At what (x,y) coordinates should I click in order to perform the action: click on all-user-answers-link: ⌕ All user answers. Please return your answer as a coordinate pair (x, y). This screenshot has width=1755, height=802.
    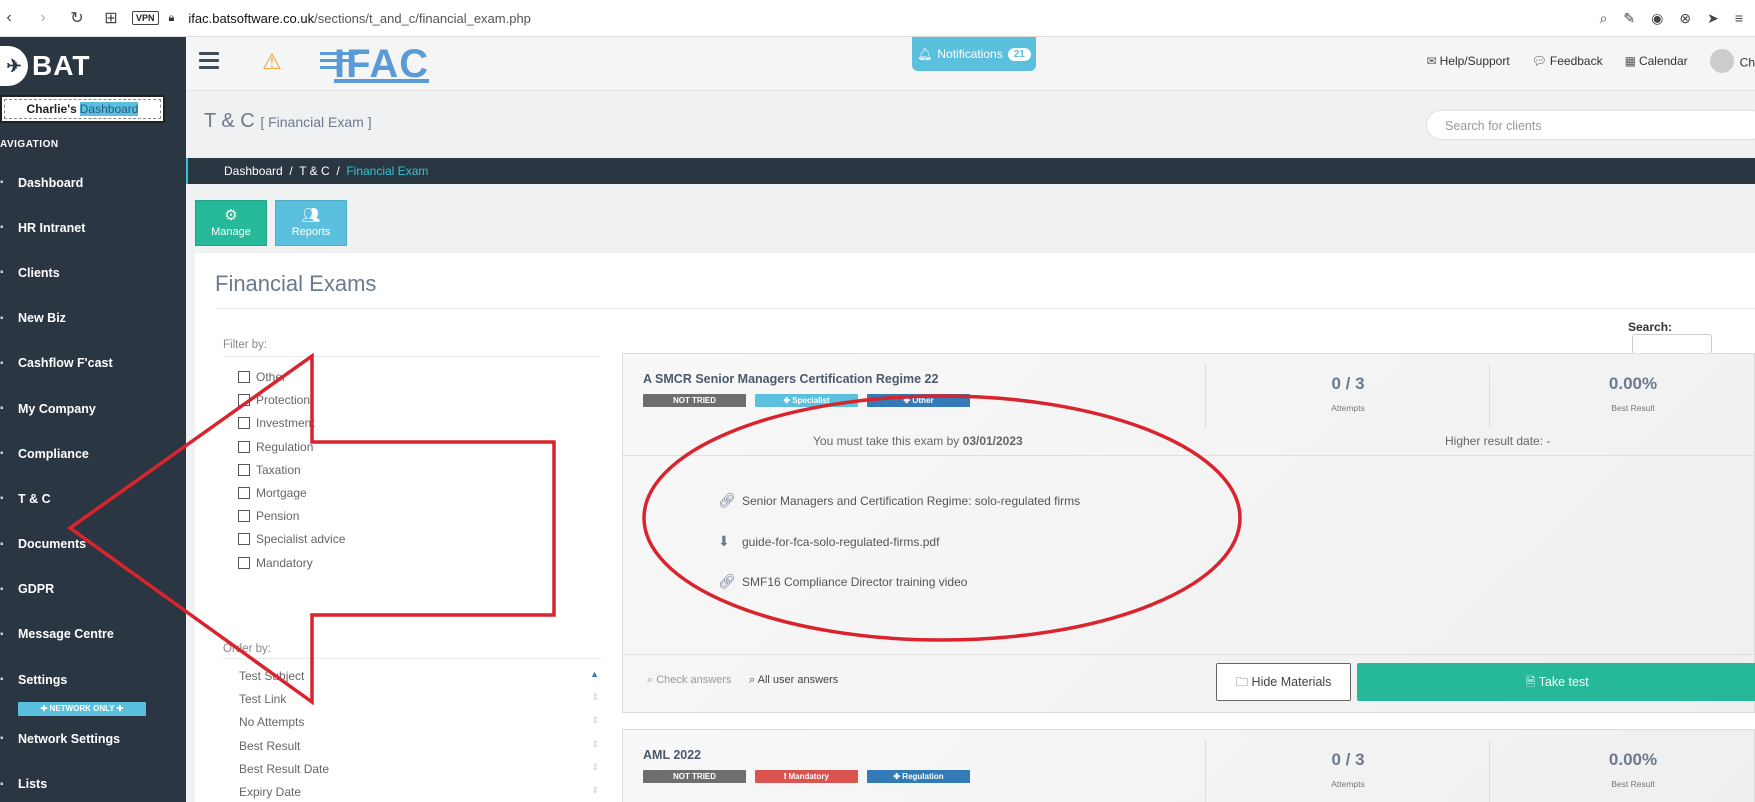
    Looking at the image, I should click on (793, 680).